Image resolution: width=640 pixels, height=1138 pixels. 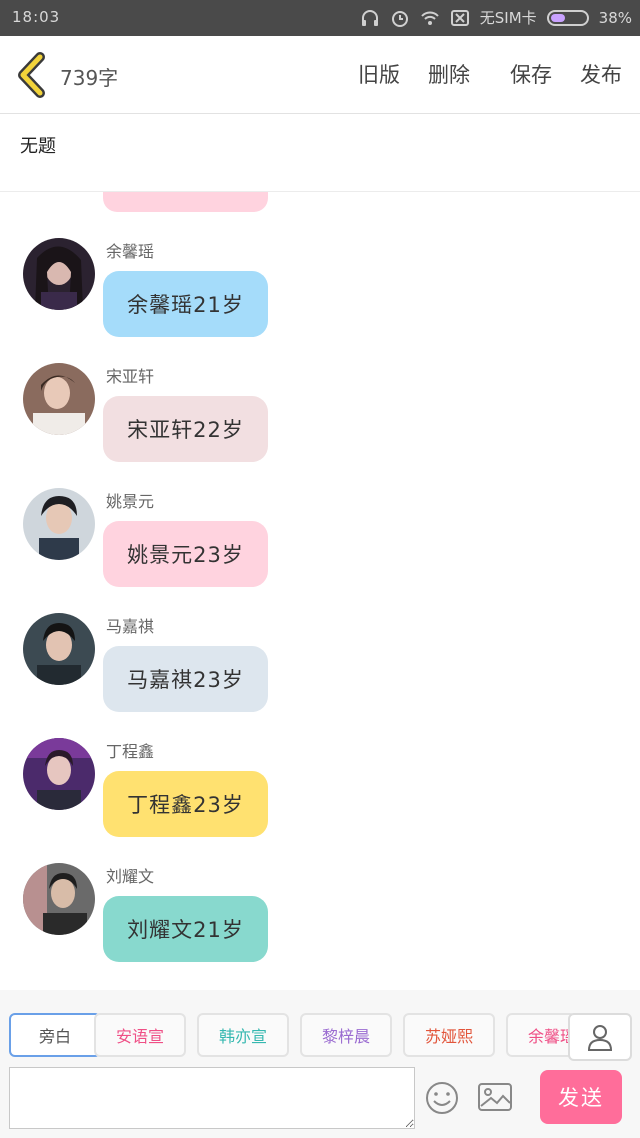 I want to click on back-button, so click(x=34, y=75).